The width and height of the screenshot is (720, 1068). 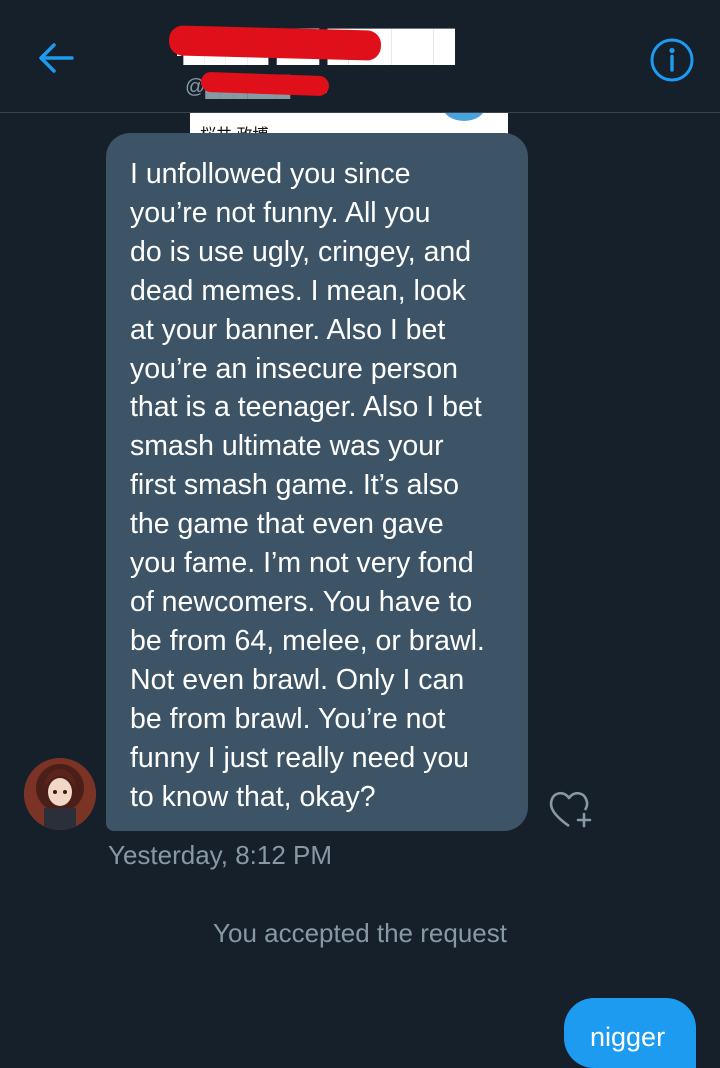 What do you see at coordinates (360, 933) in the screenshot?
I see `system-message: You accepted the request` at bounding box center [360, 933].